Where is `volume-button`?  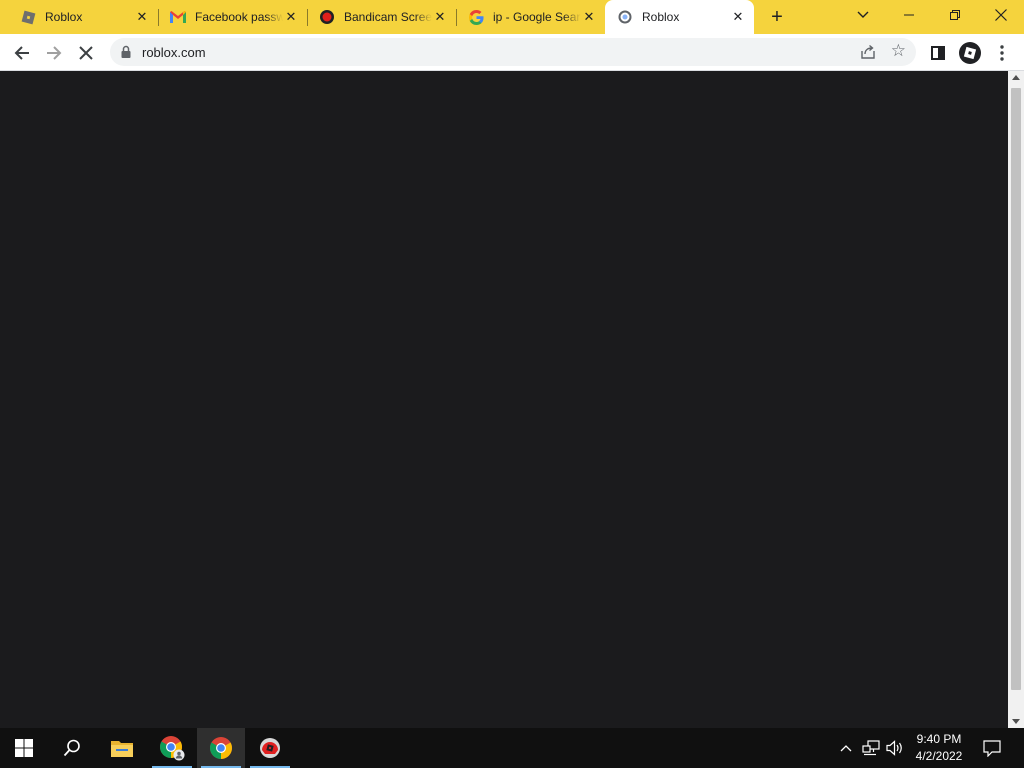
volume-button is located at coordinates (895, 748).